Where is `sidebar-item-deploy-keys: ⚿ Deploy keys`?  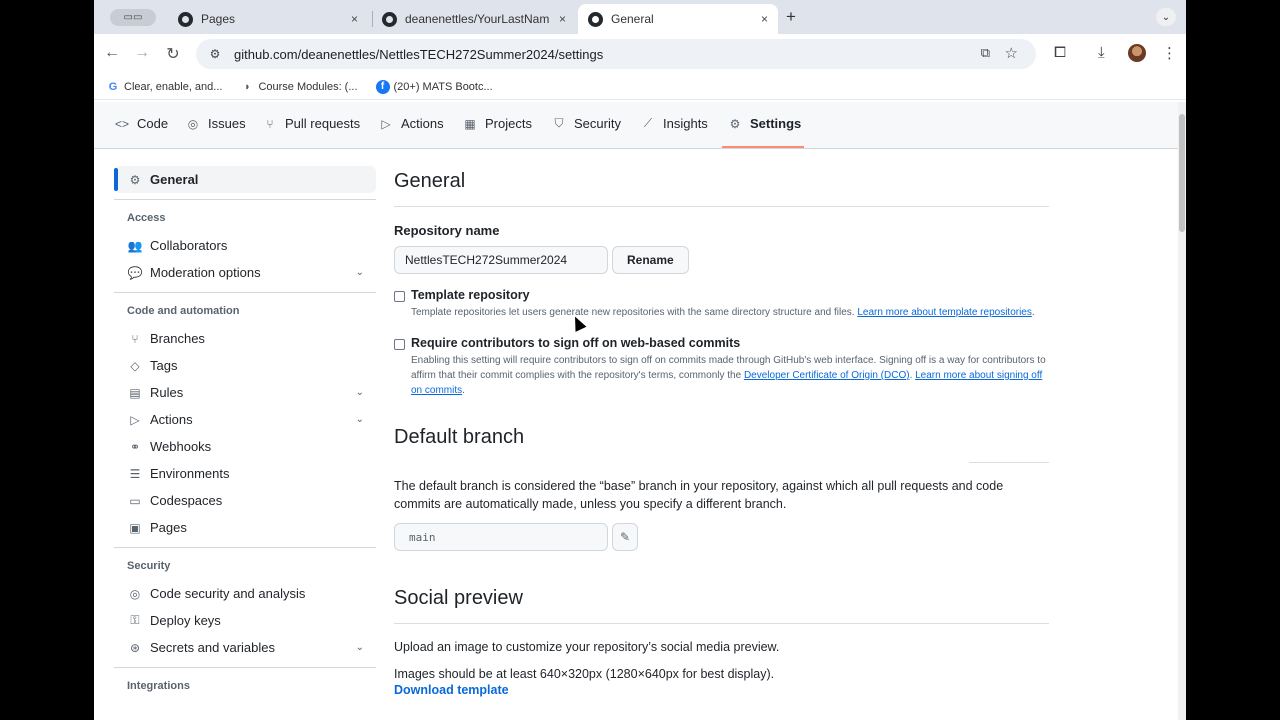
sidebar-item-deploy-keys: ⚿ Deploy keys is located at coordinates (245, 620).